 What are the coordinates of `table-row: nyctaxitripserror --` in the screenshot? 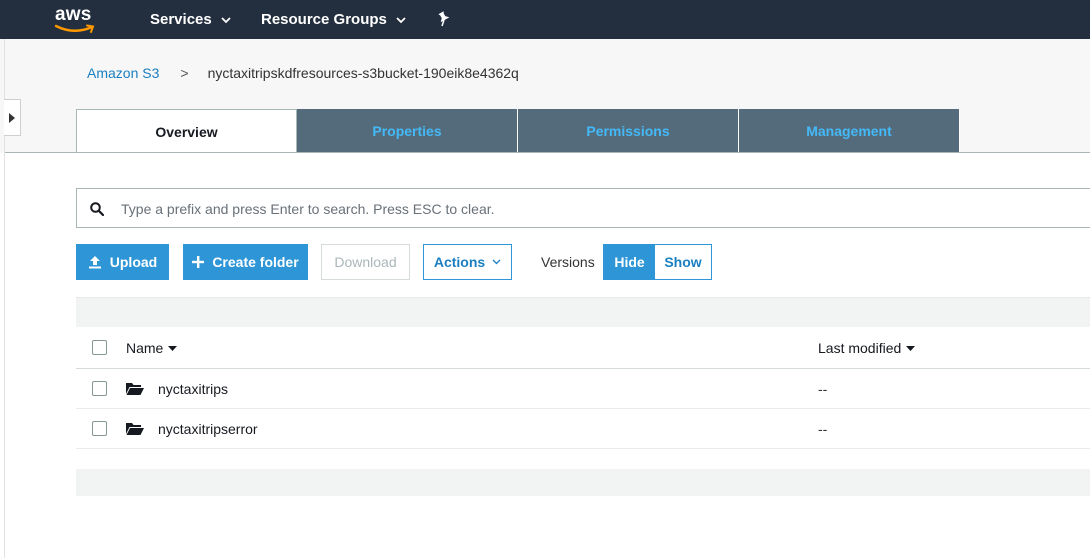 It's located at (583, 429).